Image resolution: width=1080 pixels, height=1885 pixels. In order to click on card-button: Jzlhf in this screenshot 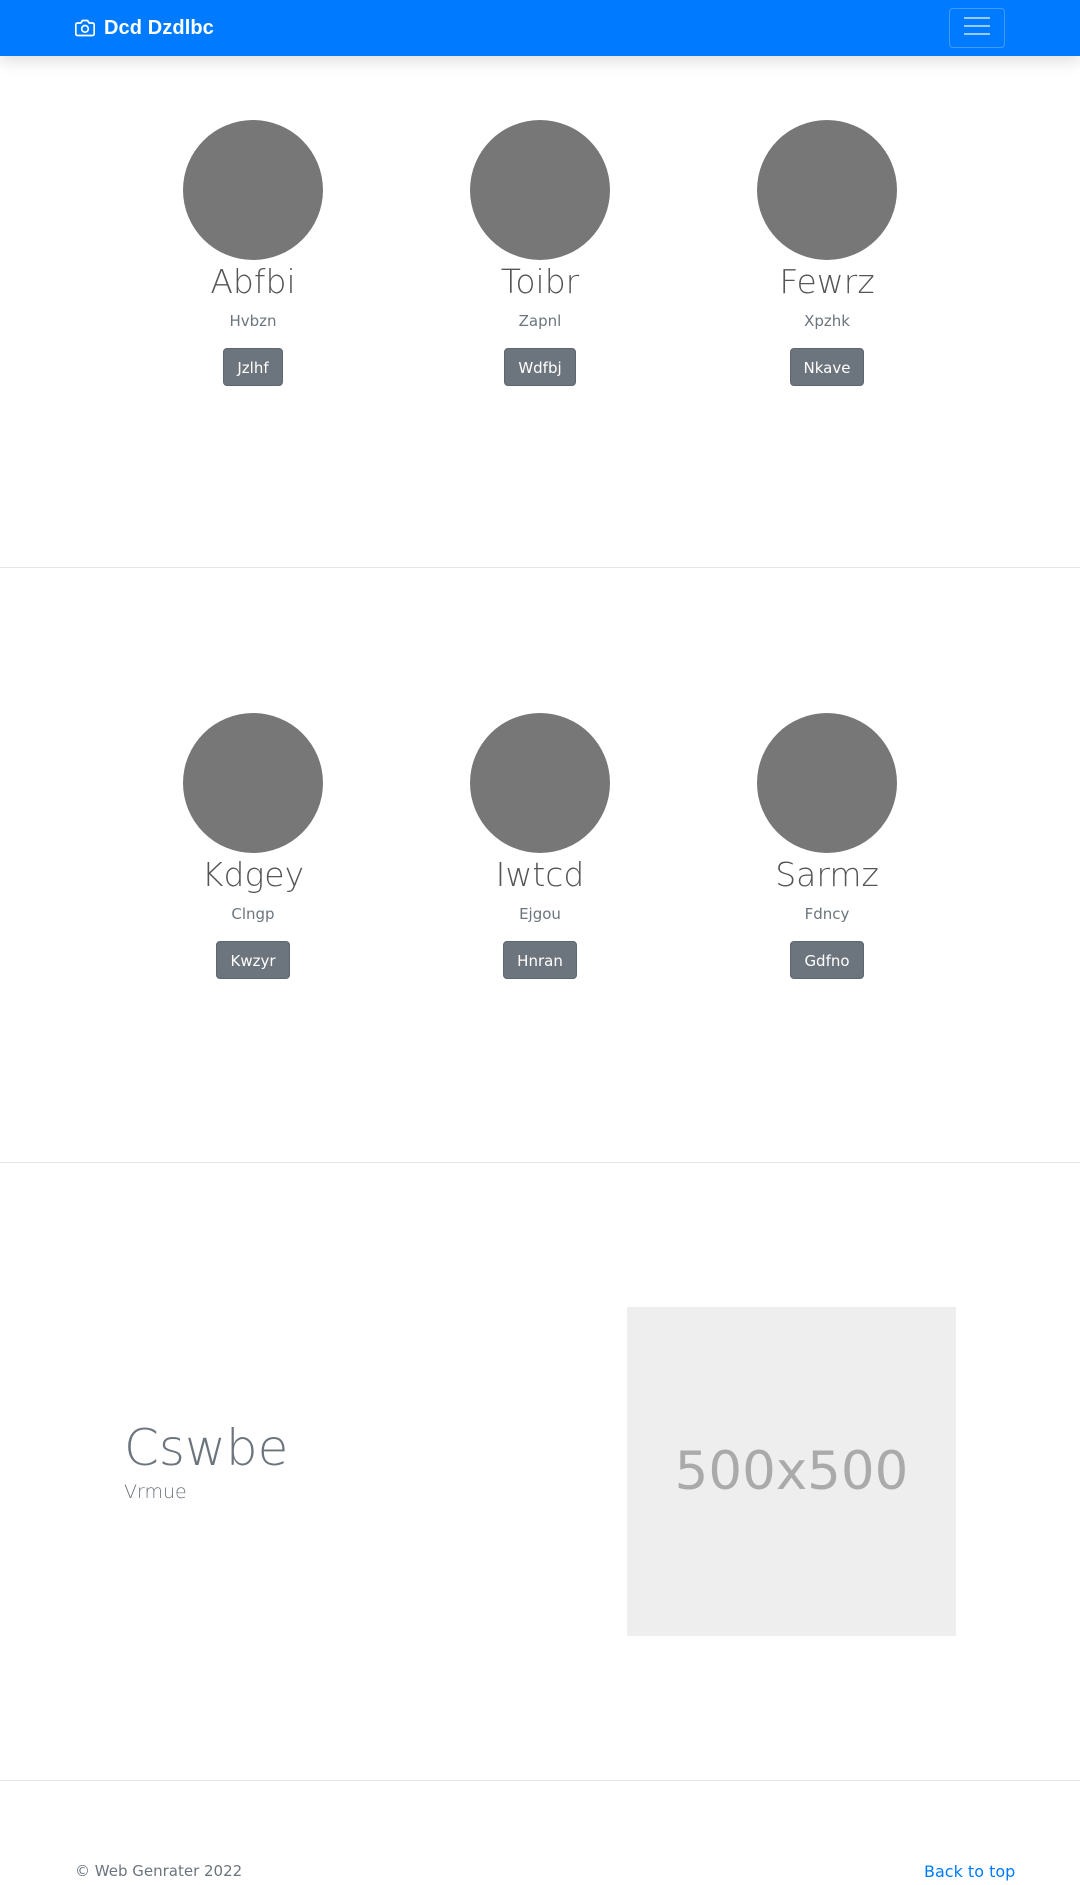, I will do `click(253, 367)`.